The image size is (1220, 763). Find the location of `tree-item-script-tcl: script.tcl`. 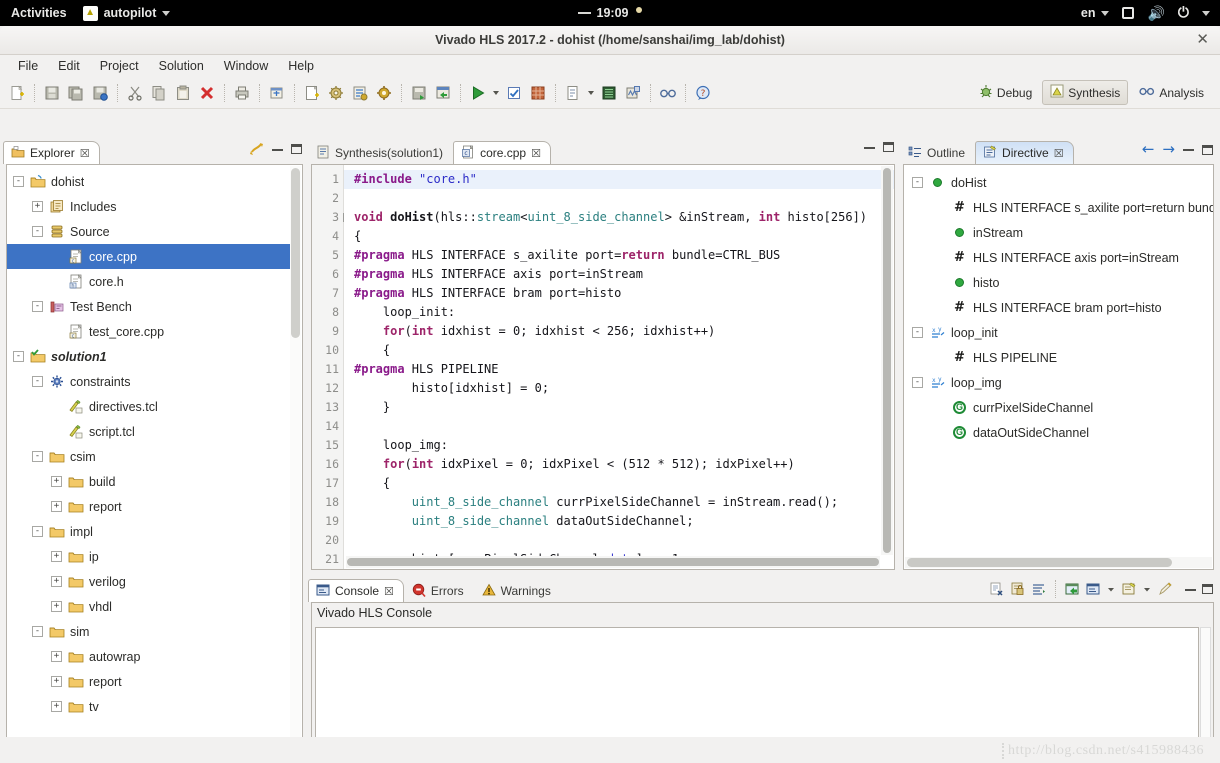

tree-item-script-tcl: script.tcl is located at coordinates (148, 431).